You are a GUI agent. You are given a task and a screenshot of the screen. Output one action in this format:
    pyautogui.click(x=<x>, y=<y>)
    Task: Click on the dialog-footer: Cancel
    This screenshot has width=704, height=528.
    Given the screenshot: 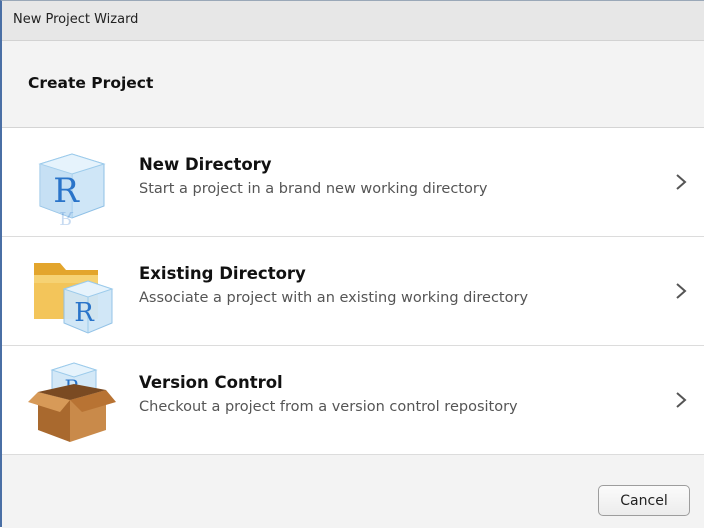 What is the action you would take?
    pyautogui.click(x=353, y=491)
    